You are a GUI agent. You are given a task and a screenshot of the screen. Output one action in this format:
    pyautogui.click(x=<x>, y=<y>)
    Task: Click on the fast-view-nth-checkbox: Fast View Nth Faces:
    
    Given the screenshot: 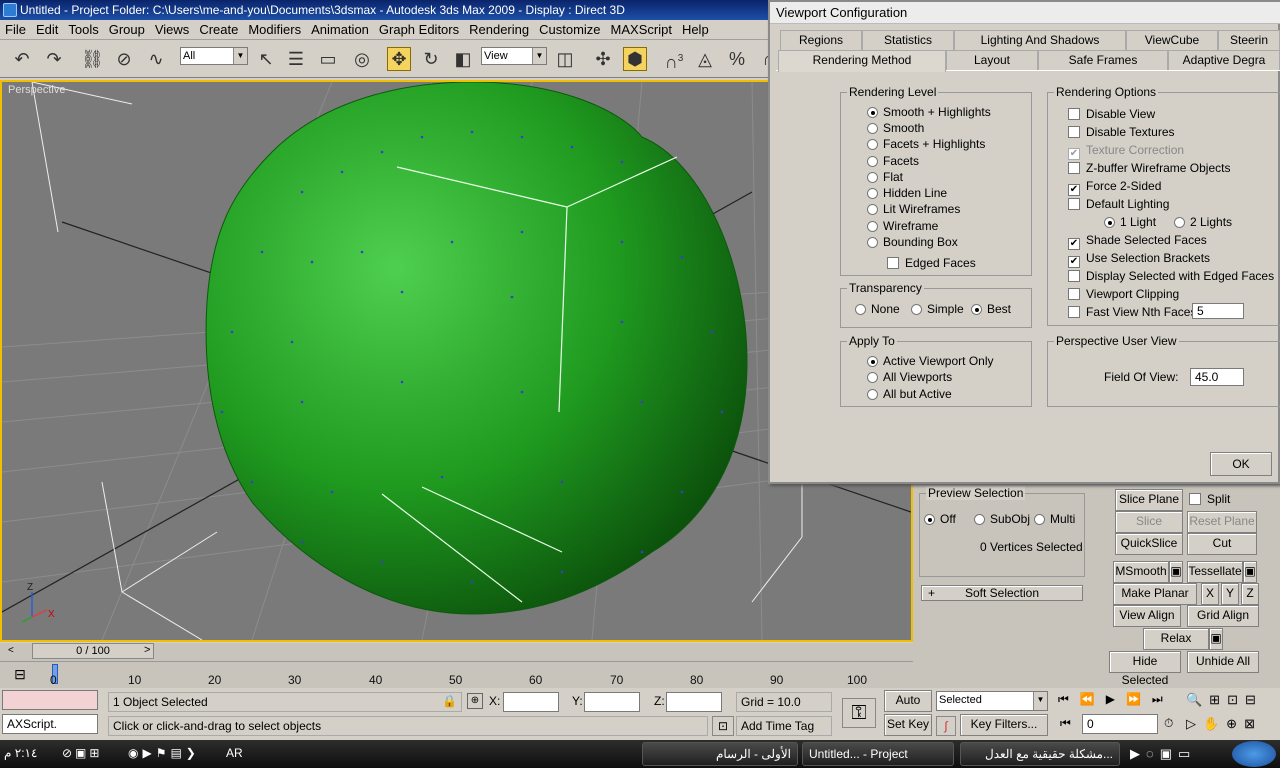 What is the action you would take?
    pyautogui.click(x=1134, y=312)
    